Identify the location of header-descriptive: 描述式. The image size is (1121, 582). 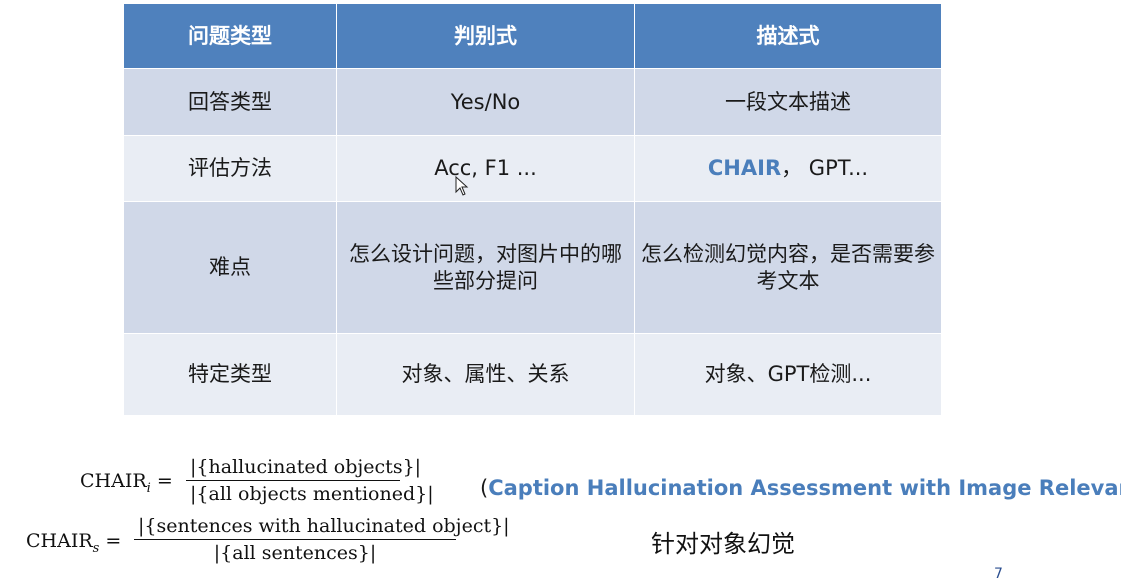
(788, 36).